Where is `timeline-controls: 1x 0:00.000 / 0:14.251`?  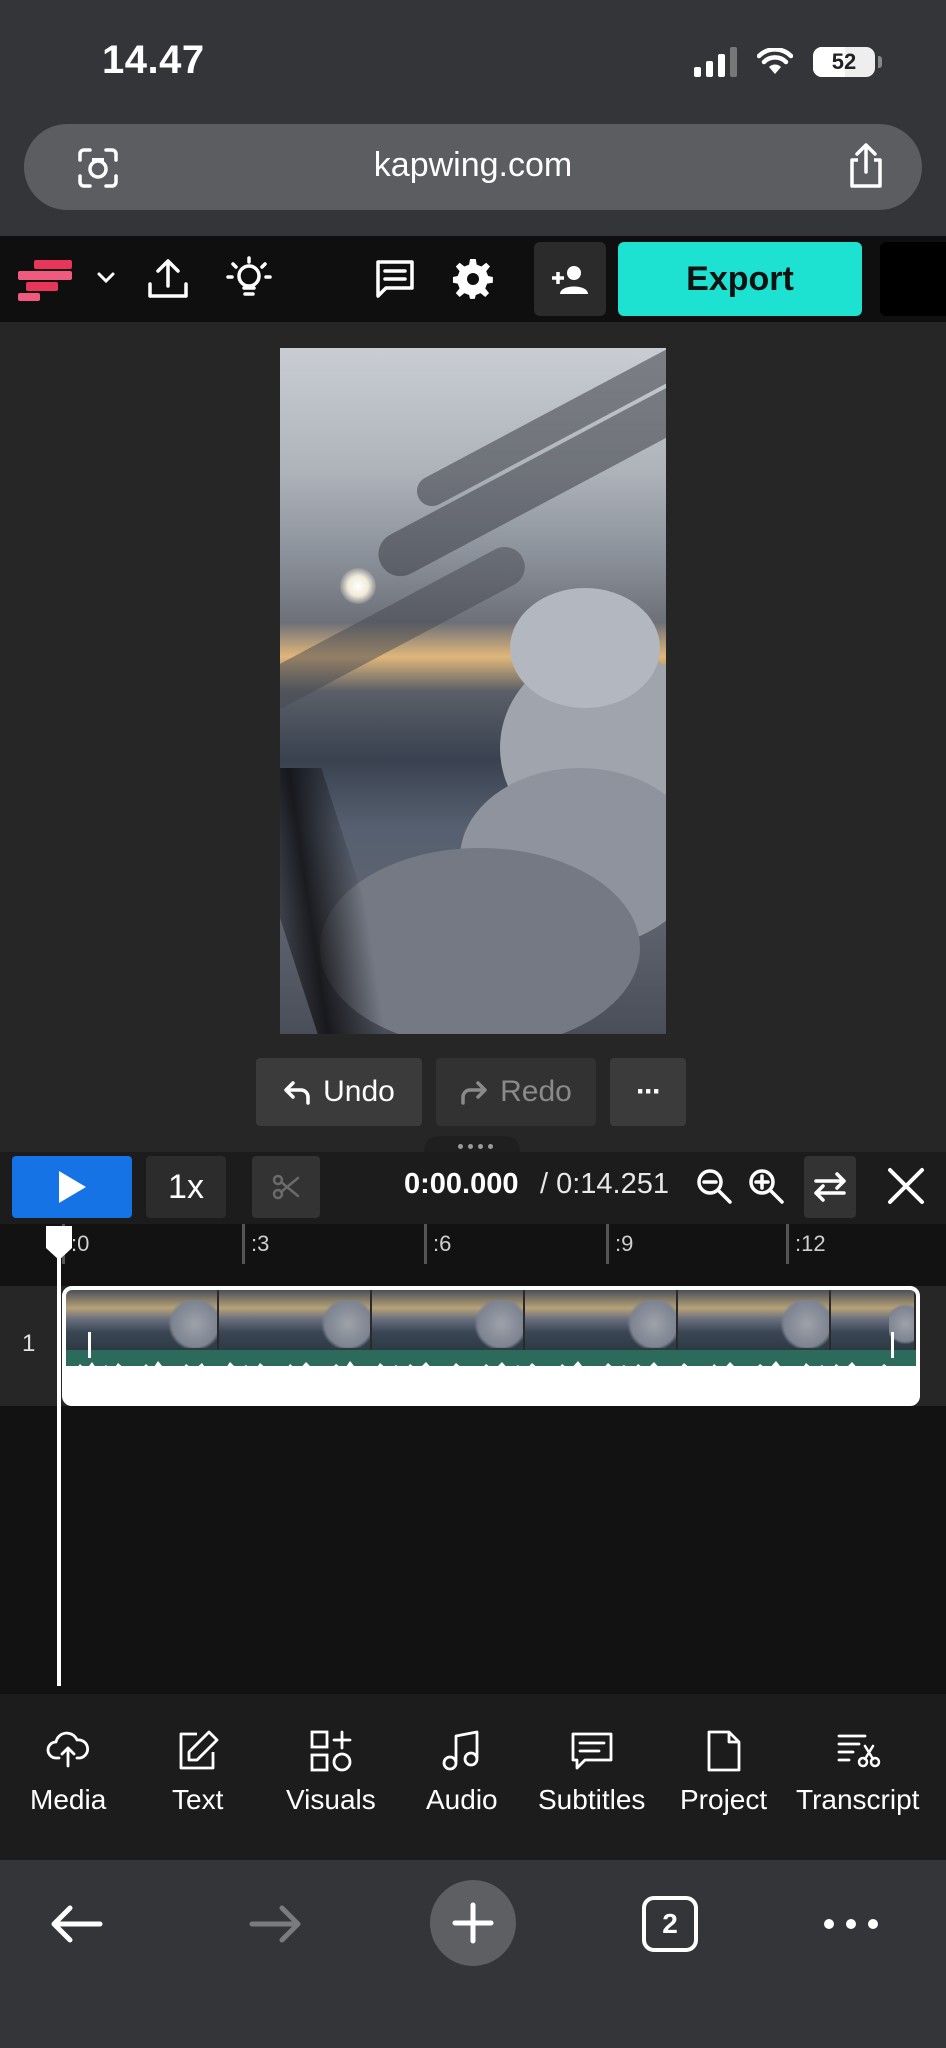 timeline-controls: 1x 0:00.000 / 0:14.251 is located at coordinates (473, 1188).